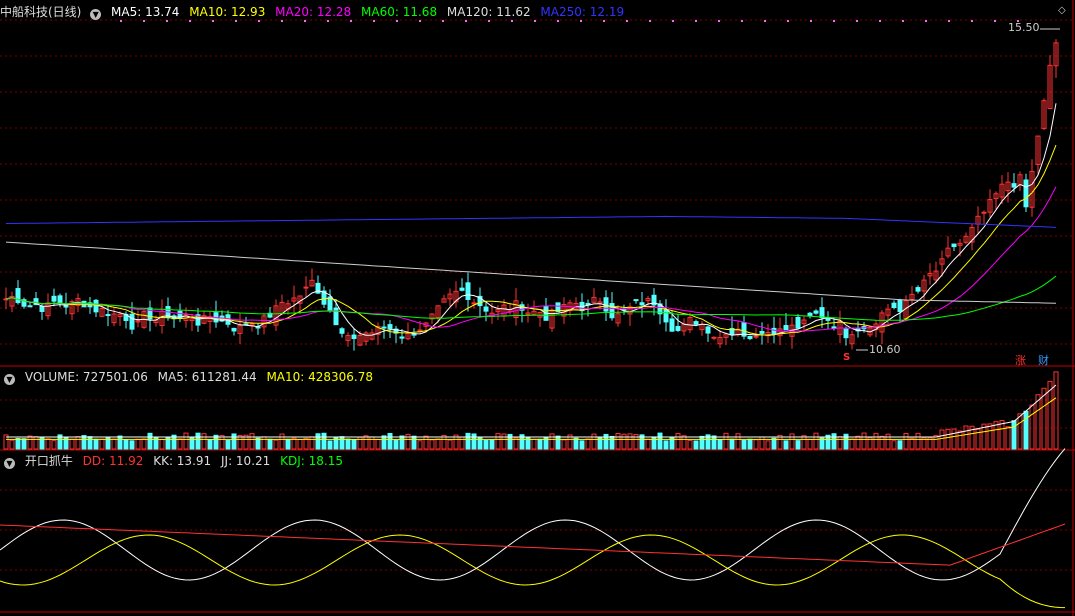  I want to click on jj-label: JJ: 10.21, so click(245, 461).